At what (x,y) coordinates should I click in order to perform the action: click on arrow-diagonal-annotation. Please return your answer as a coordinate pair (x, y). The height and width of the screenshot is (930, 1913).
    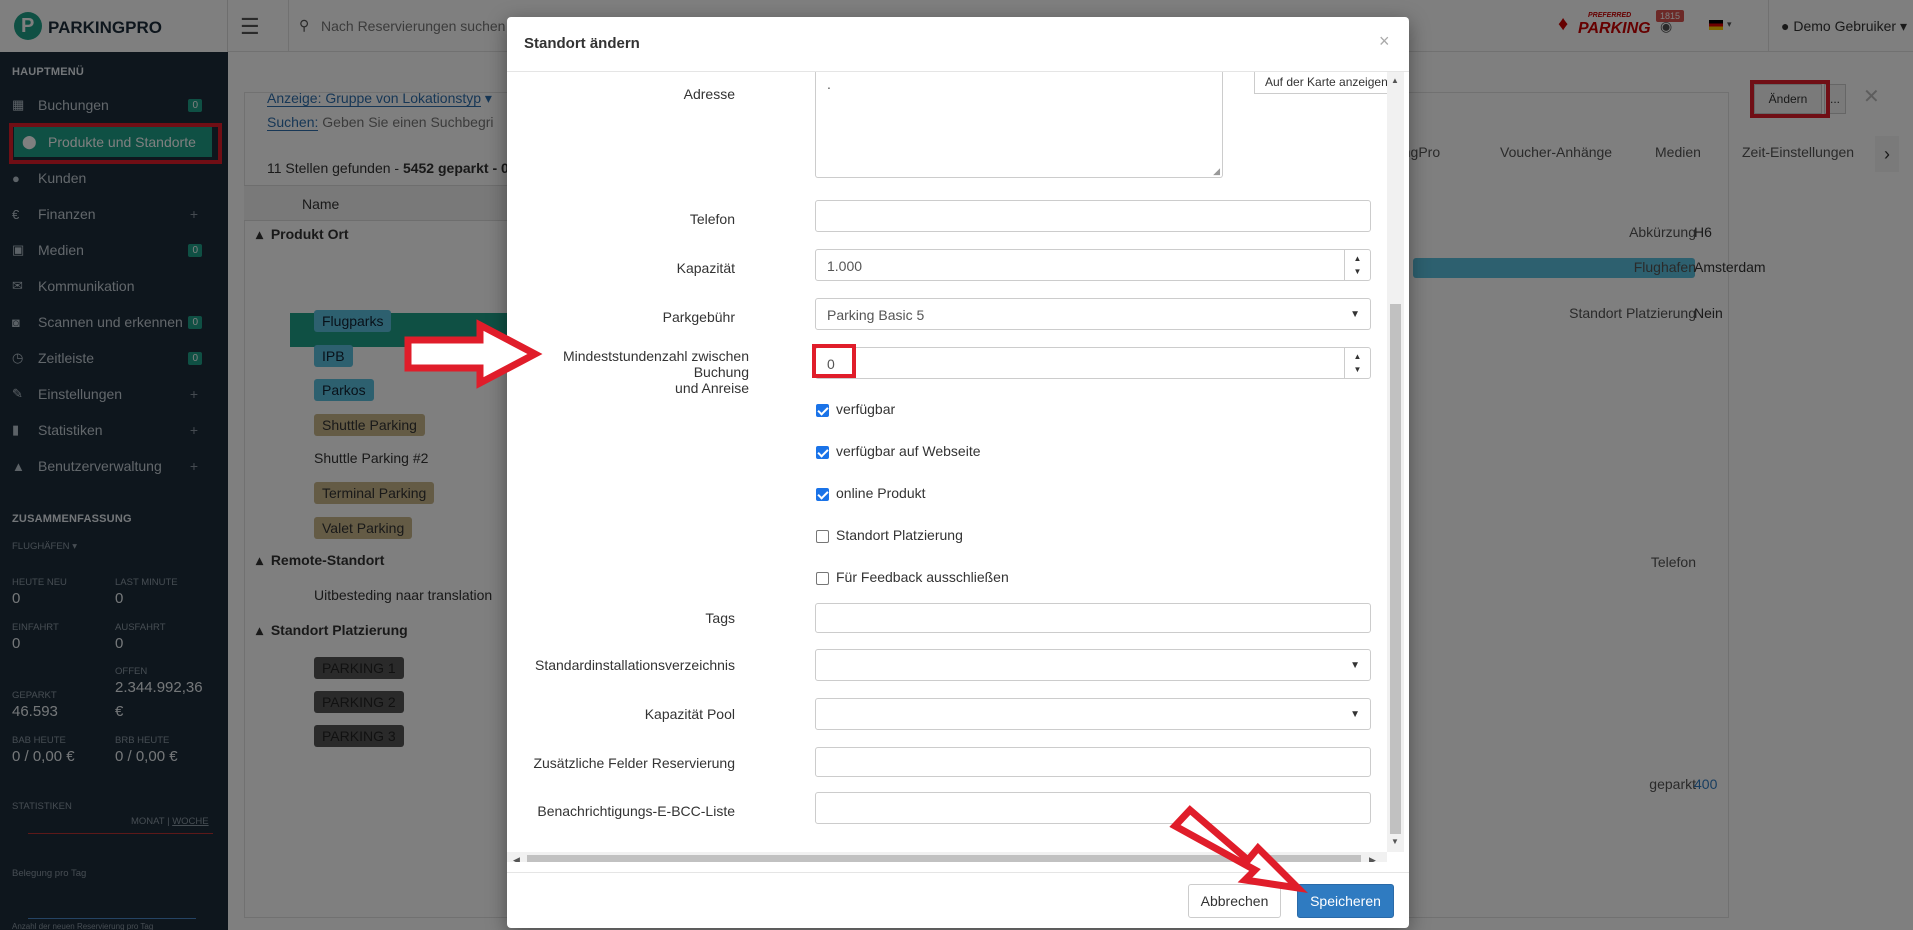
    Looking at the image, I should click on (1238, 849).